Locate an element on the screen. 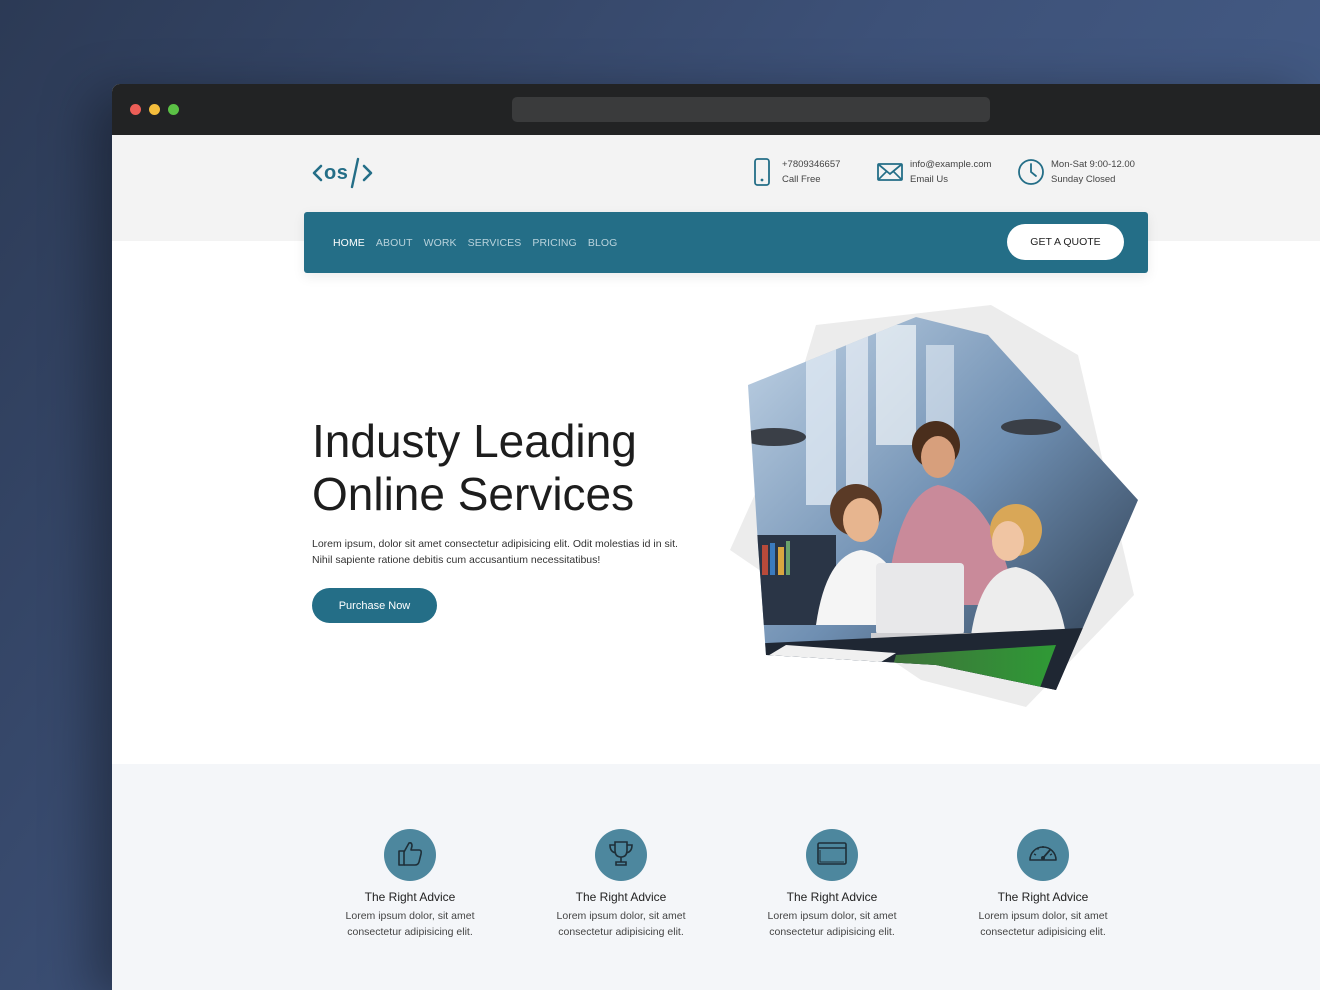 This screenshot has width=1320, height=990. browser-window-icon is located at coordinates (832, 855).